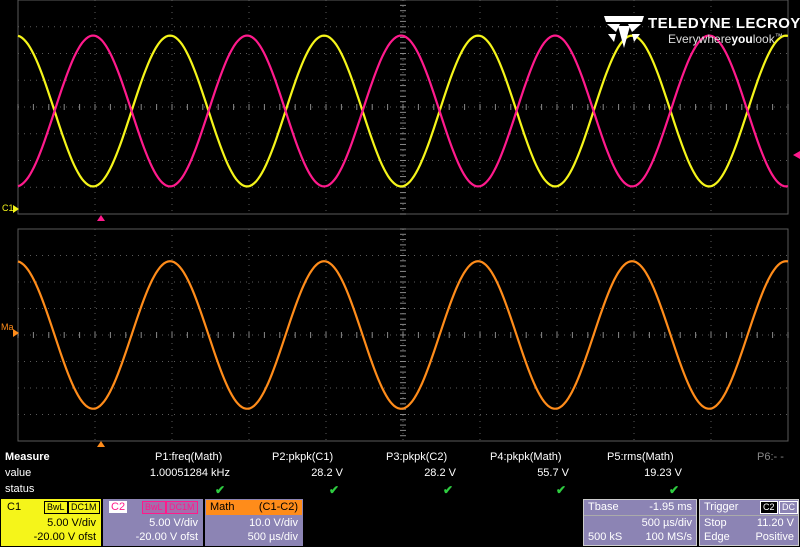 This screenshot has height=547, width=800. I want to click on teledyne-lecroy-logo: TELEDYNE LECROY Everywhereyoulook™, so click(702, 31).